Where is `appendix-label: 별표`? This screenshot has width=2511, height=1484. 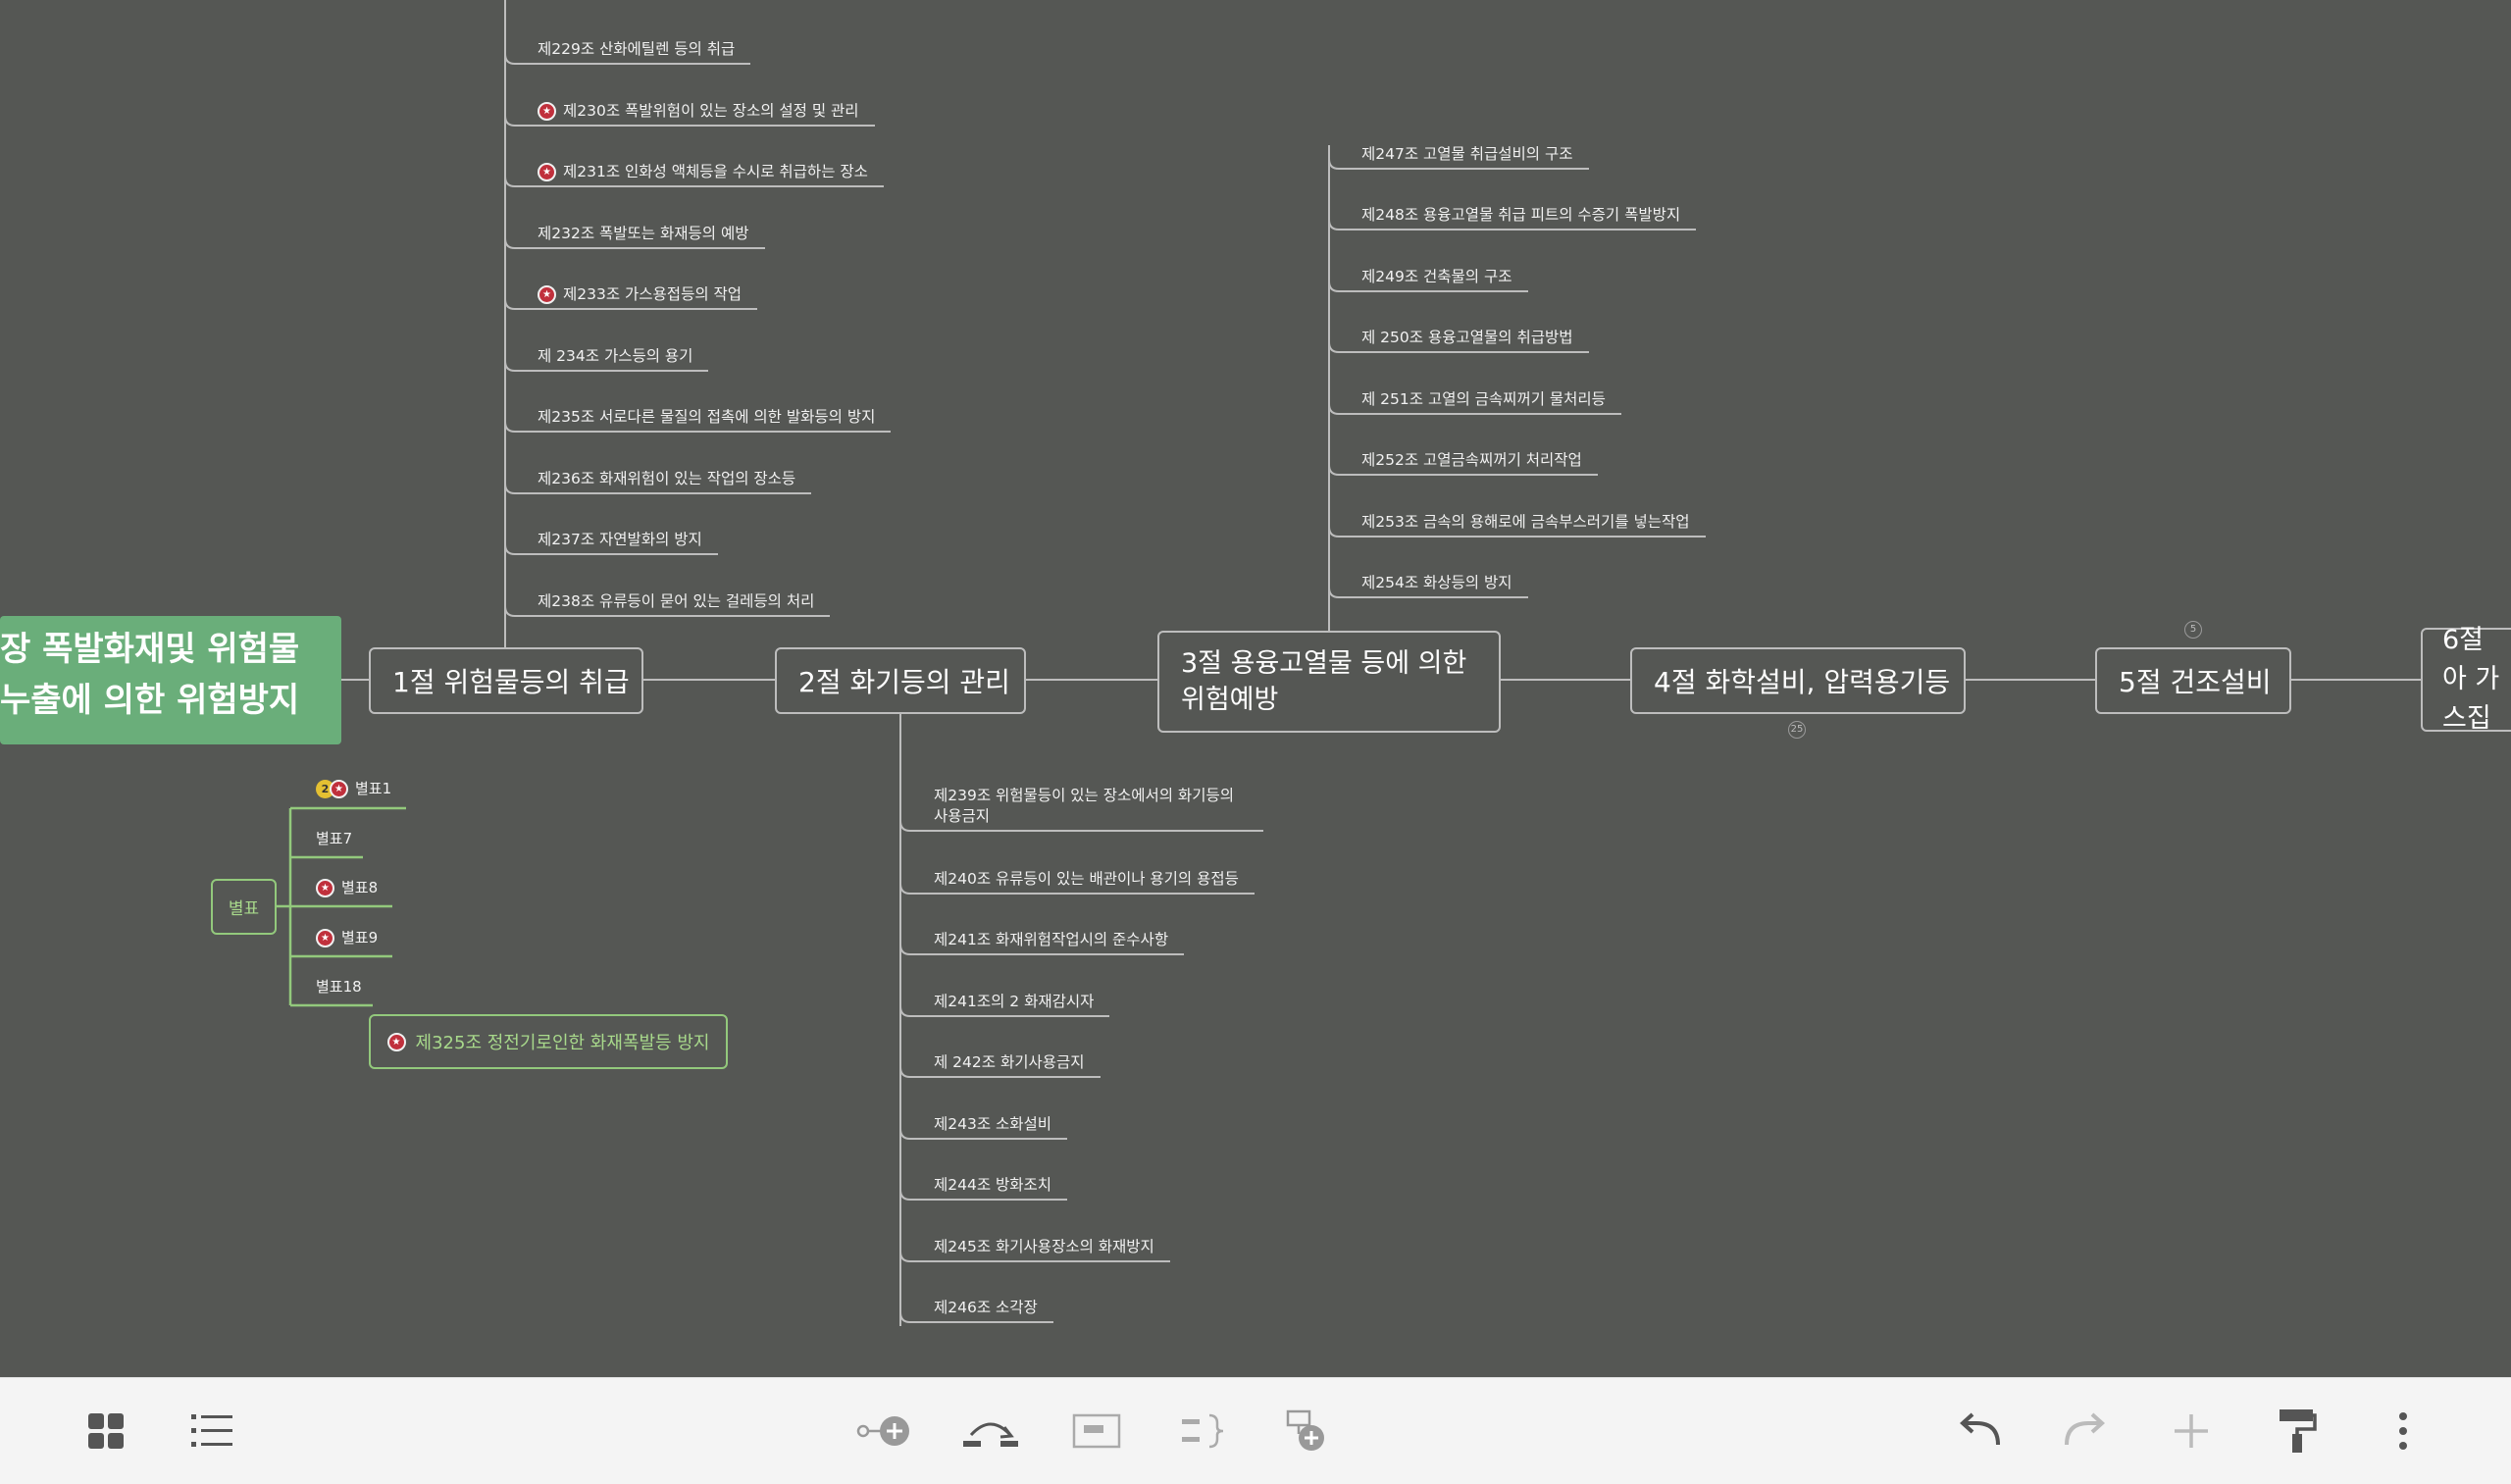 appendix-label: 별표 is located at coordinates (244, 909).